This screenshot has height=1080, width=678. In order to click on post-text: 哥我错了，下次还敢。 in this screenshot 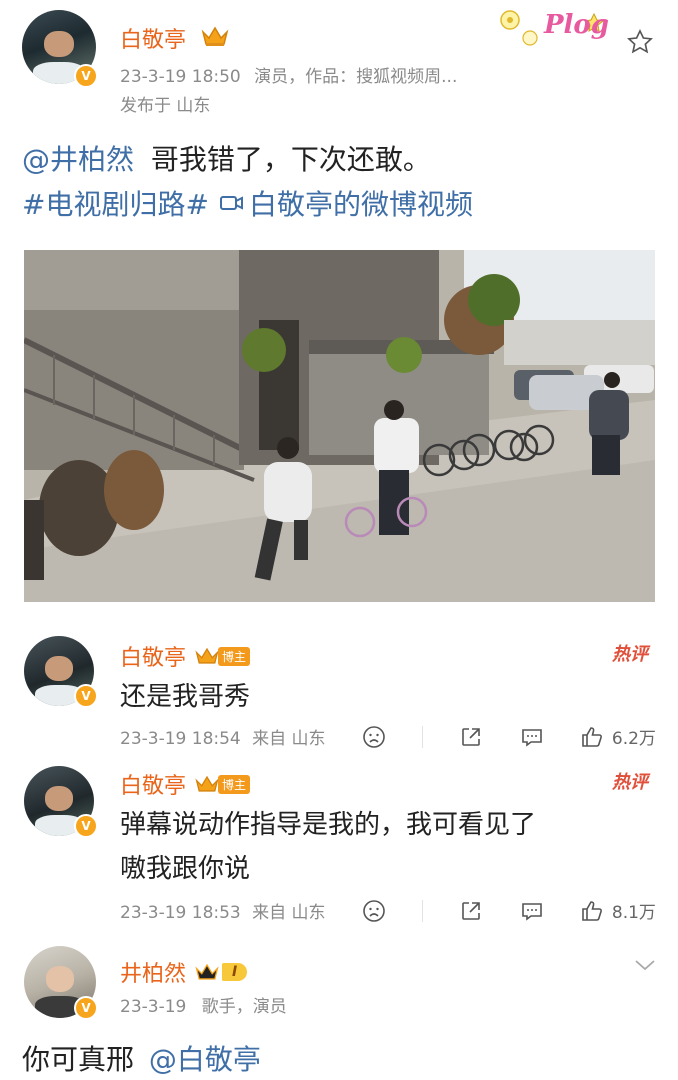, I will do `click(290, 159)`.